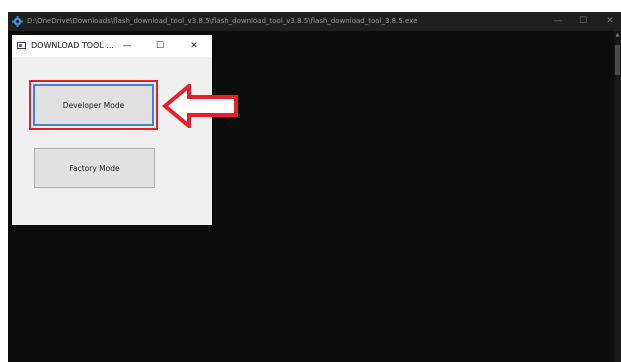  I want to click on dialog-close-button: ✕, so click(194, 46).